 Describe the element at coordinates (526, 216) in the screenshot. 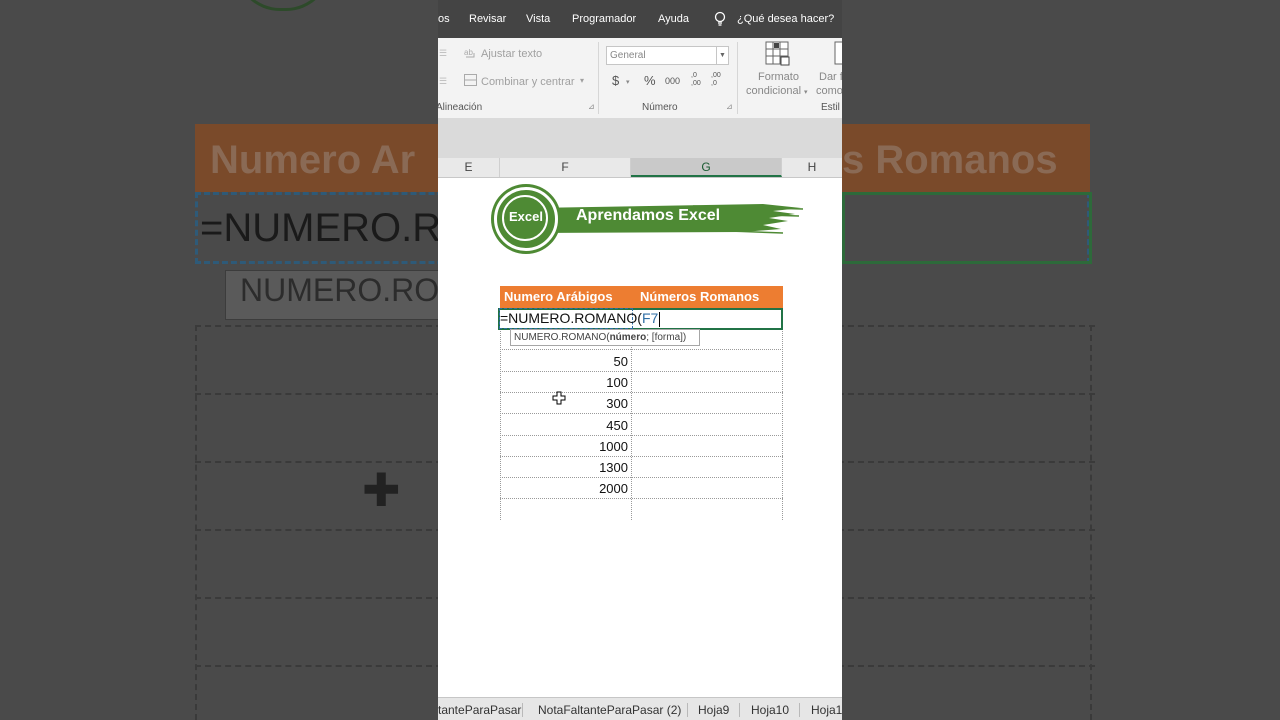

I see `logo-badge-text: Excel` at that location.